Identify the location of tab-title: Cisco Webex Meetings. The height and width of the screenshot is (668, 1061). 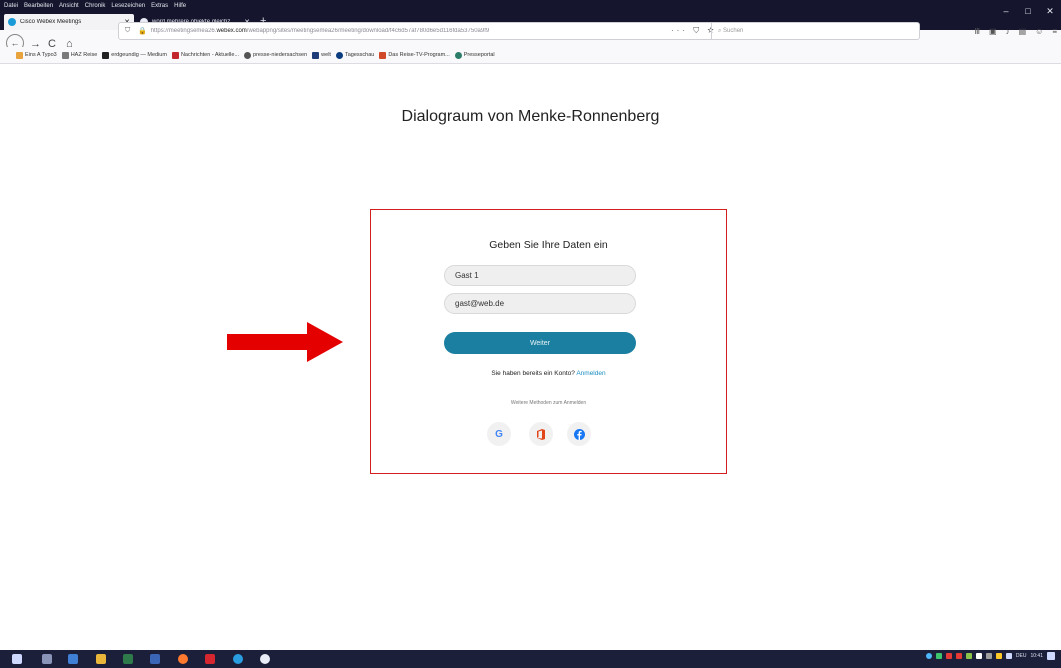
(51, 22).